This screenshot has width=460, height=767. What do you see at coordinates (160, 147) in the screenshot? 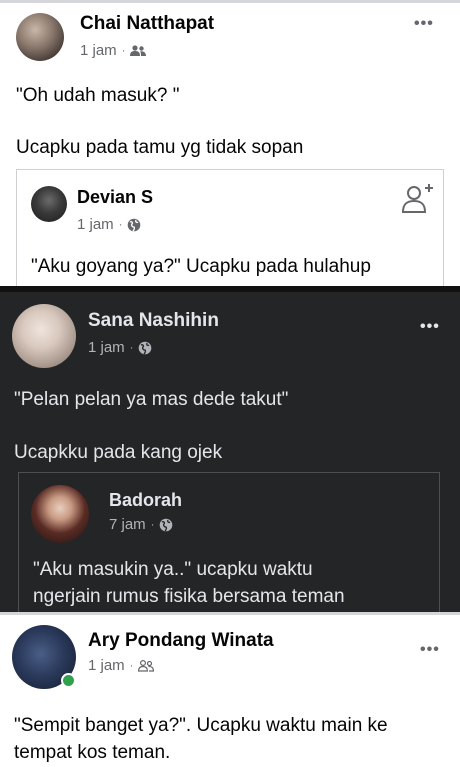
I see `post-text-line: Ucapku pada tamu yg tidak sopan` at bounding box center [160, 147].